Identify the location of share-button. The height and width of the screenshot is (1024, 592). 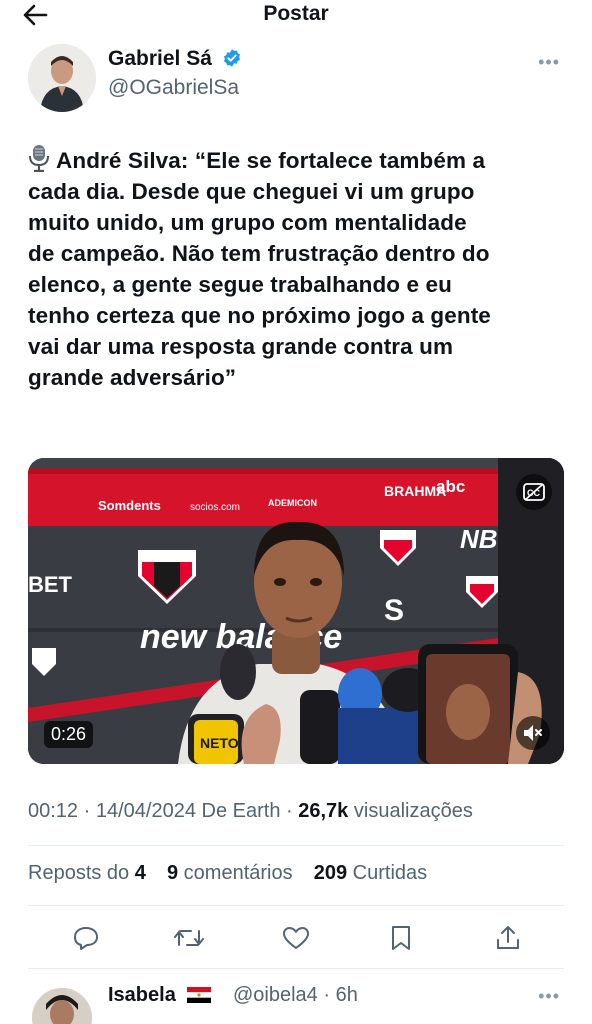
(508, 938).